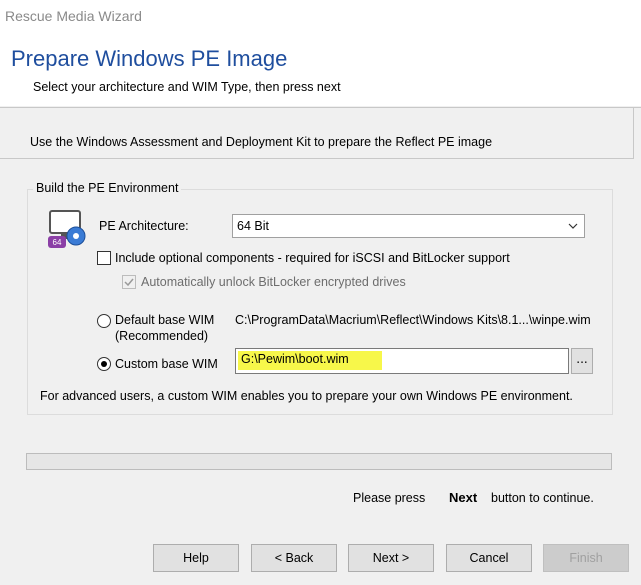 The image size is (641, 585). I want to click on architecture-select, so click(408, 226).